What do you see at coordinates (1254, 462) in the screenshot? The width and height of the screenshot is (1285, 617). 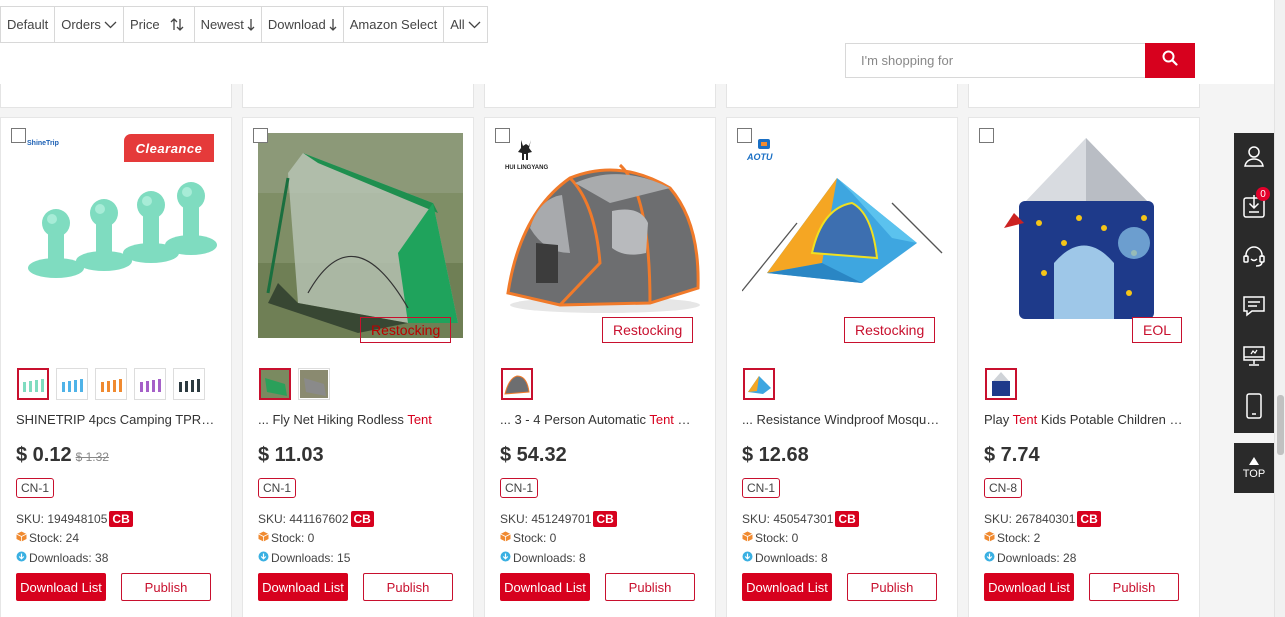 I see `triangle-up-icon` at bounding box center [1254, 462].